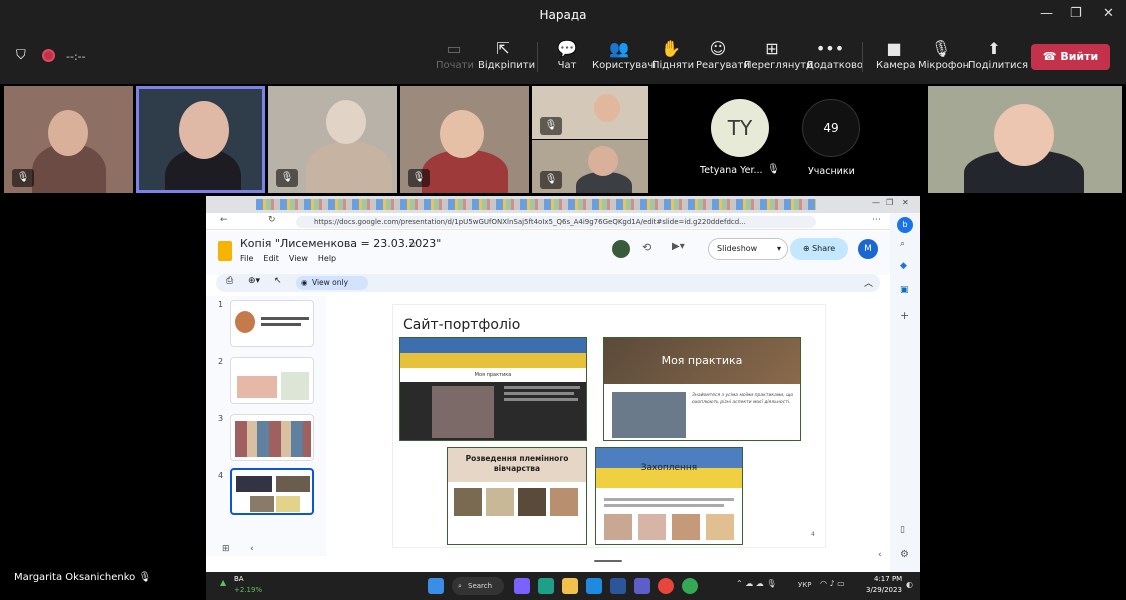  What do you see at coordinates (224, 220) in the screenshot?
I see `back-icon: ←` at bounding box center [224, 220].